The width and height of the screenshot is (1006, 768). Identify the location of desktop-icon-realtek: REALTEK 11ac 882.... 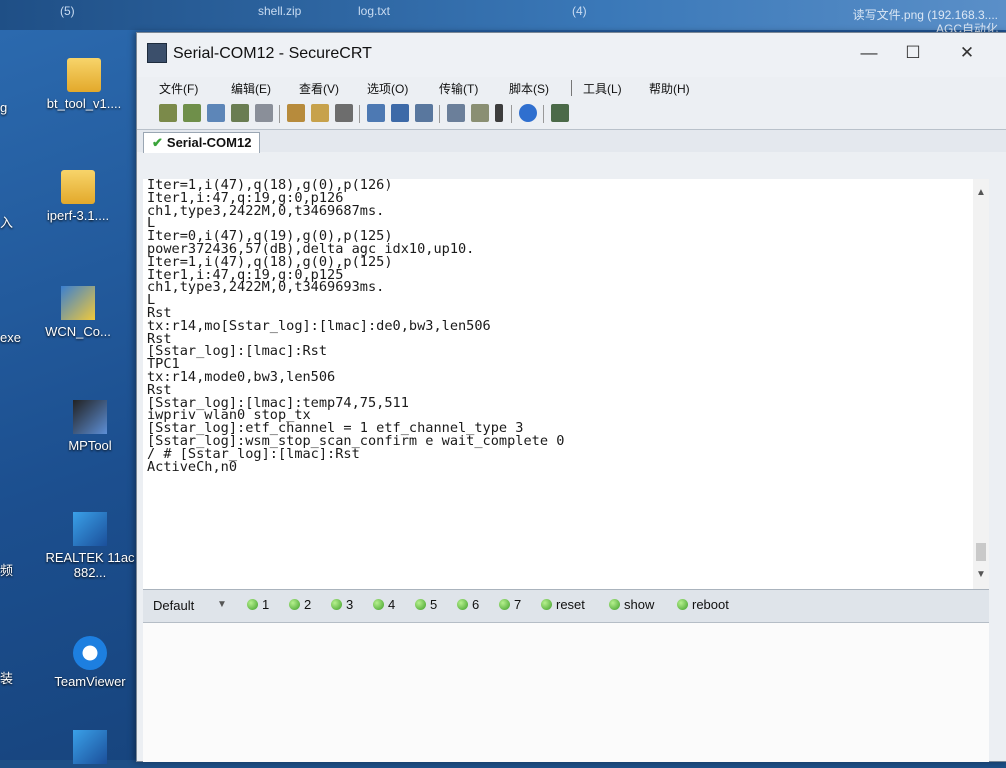
(90, 546).